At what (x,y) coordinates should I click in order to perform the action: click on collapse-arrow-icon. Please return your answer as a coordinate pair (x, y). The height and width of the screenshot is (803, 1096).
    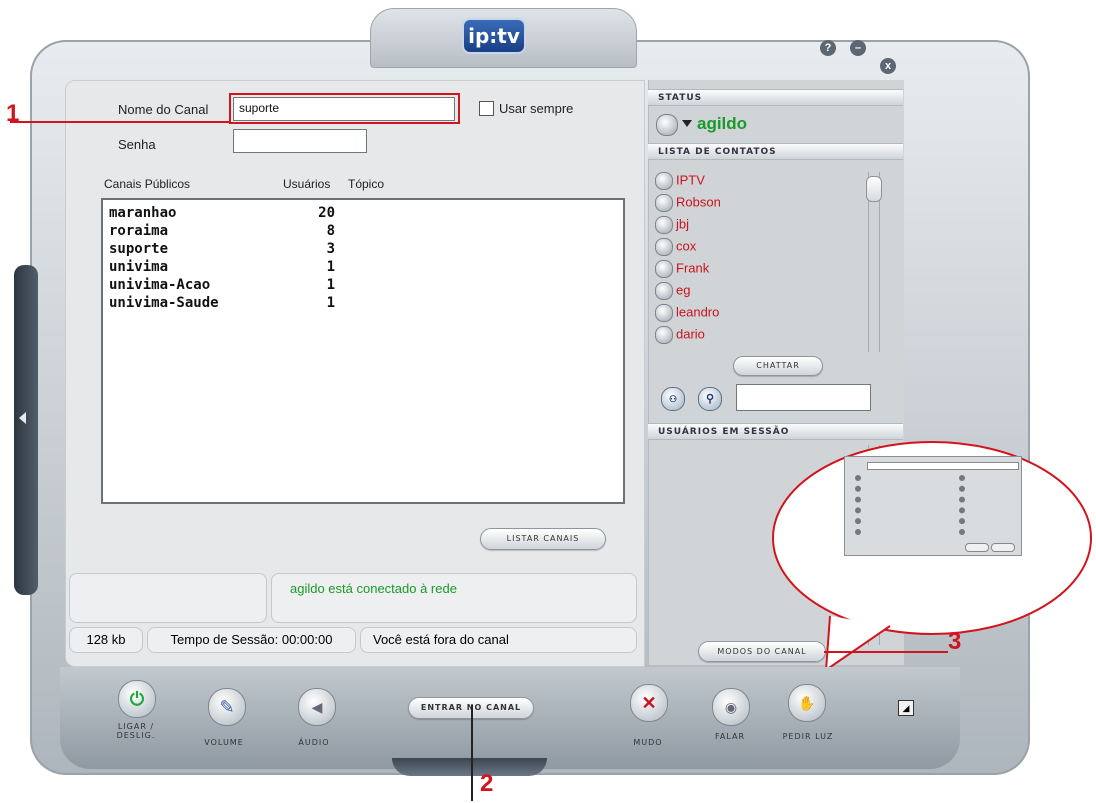
    Looking at the image, I should click on (22, 418).